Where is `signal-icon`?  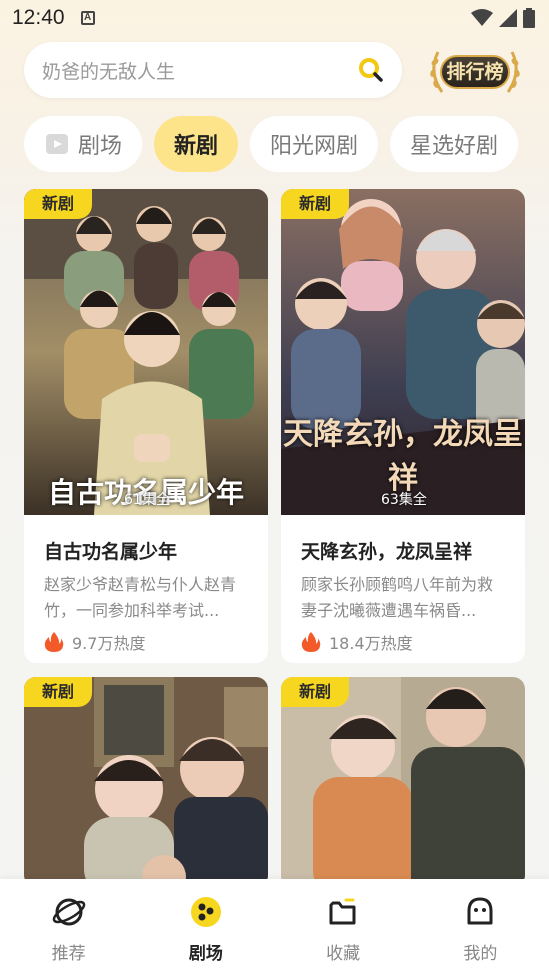 signal-icon is located at coordinates (508, 18).